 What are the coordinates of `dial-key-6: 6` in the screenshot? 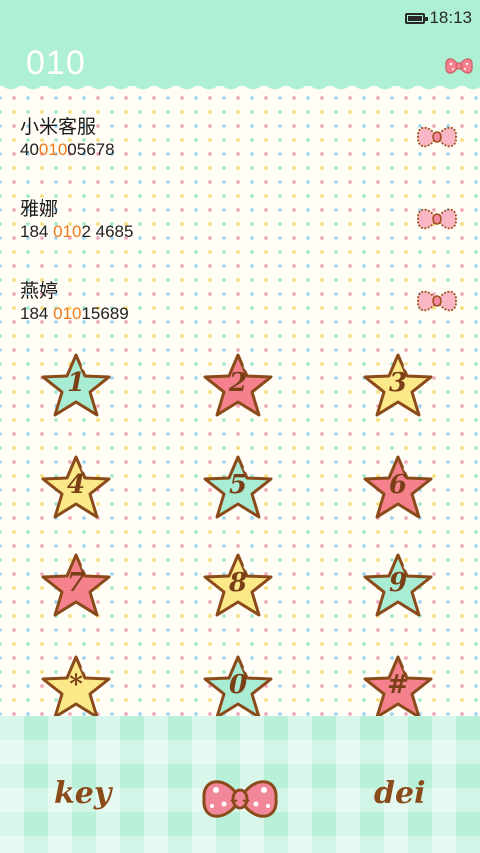 It's located at (398, 487).